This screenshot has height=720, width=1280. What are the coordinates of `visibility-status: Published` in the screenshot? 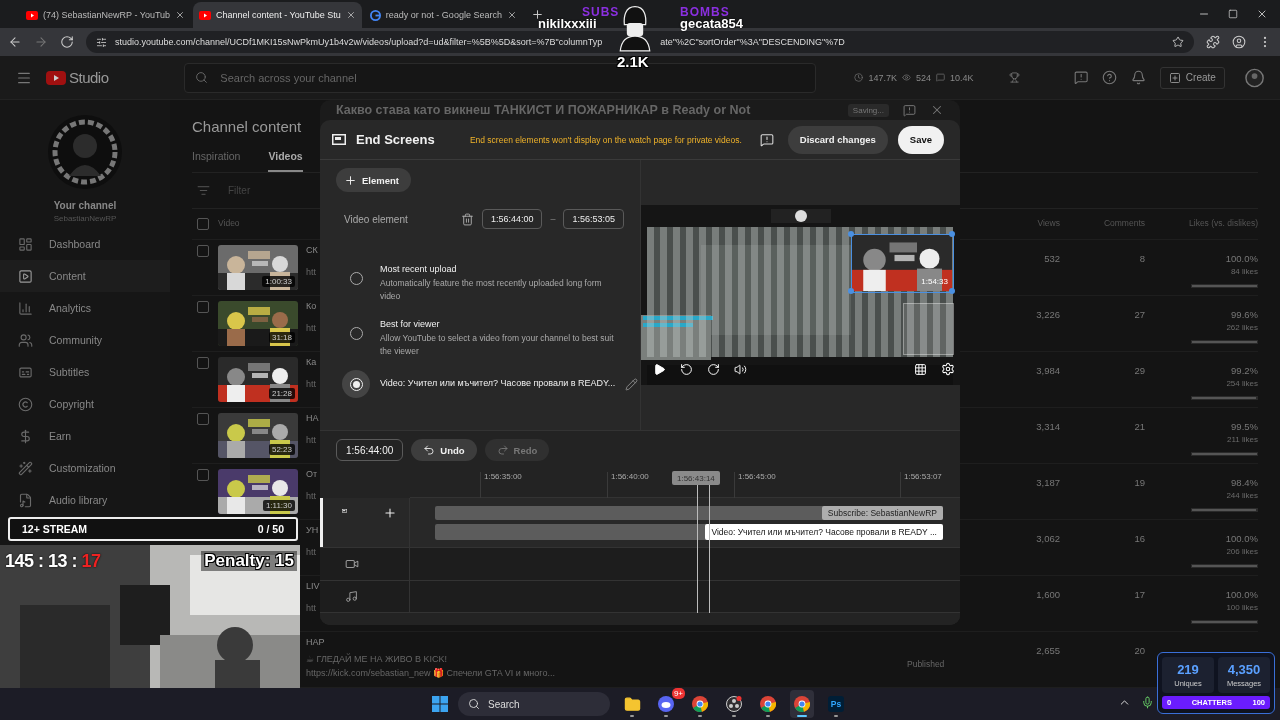 It's located at (926, 663).